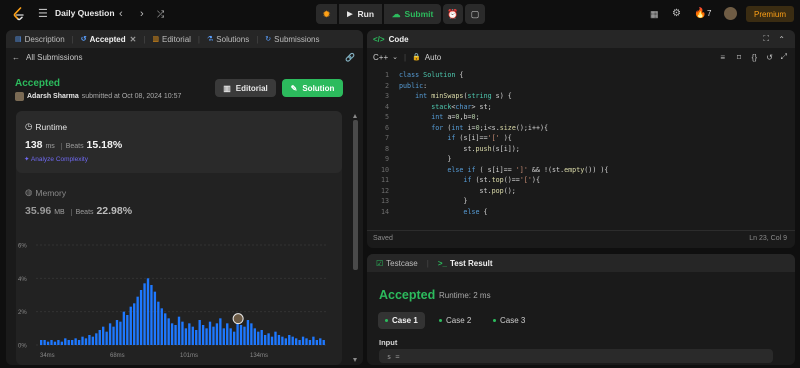 The width and height of the screenshot is (800, 368). Describe the element at coordinates (245, 88) in the screenshot. I see `editorial-button: ▥ Editorial` at that location.